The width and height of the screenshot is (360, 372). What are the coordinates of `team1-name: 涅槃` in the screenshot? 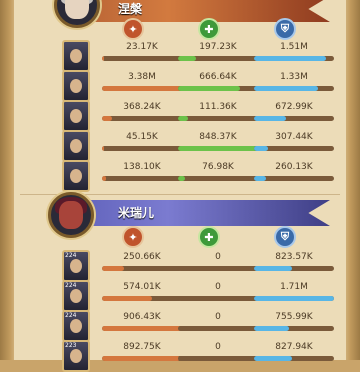 It's located at (130, 9).